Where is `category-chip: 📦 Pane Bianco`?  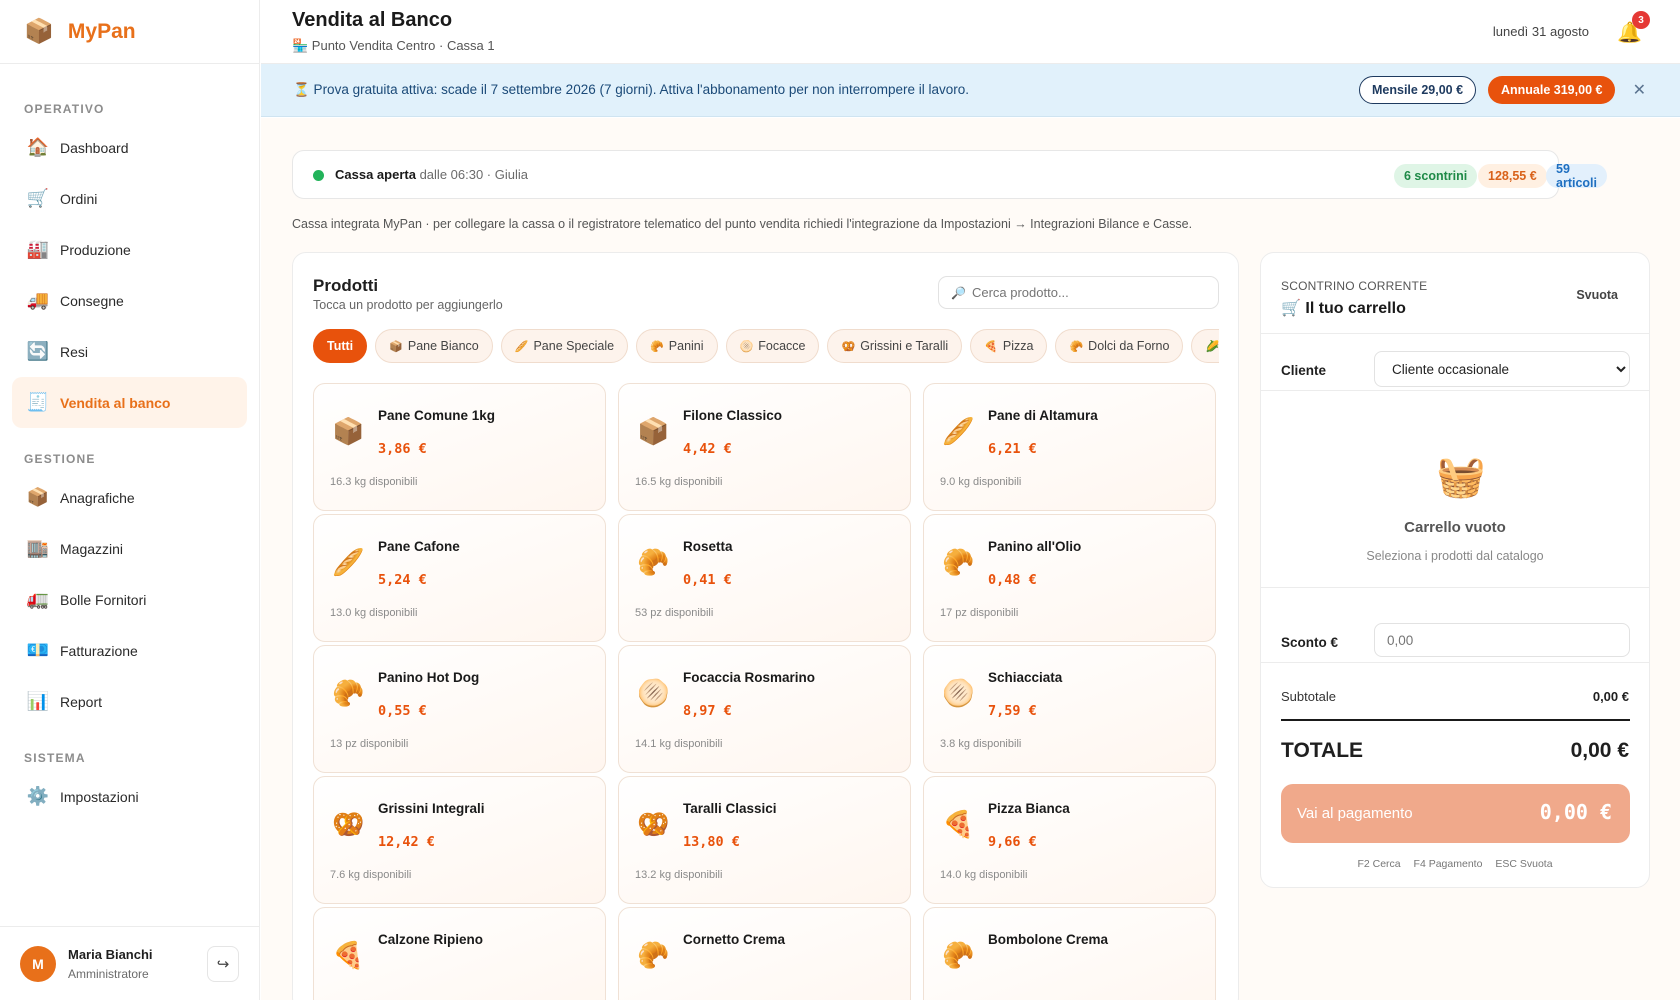
category-chip: 📦 Pane Bianco is located at coordinates (434, 346).